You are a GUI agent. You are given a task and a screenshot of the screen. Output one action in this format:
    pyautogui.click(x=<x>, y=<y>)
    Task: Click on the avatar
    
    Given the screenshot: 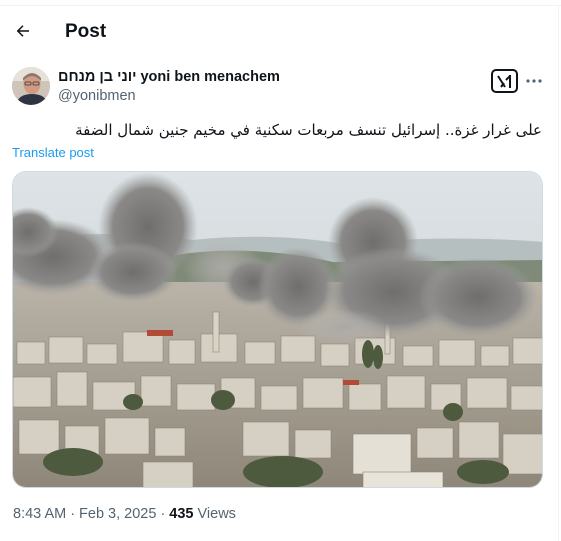 What is the action you would take?
    pyautogui.click(x=31, y=86)
    